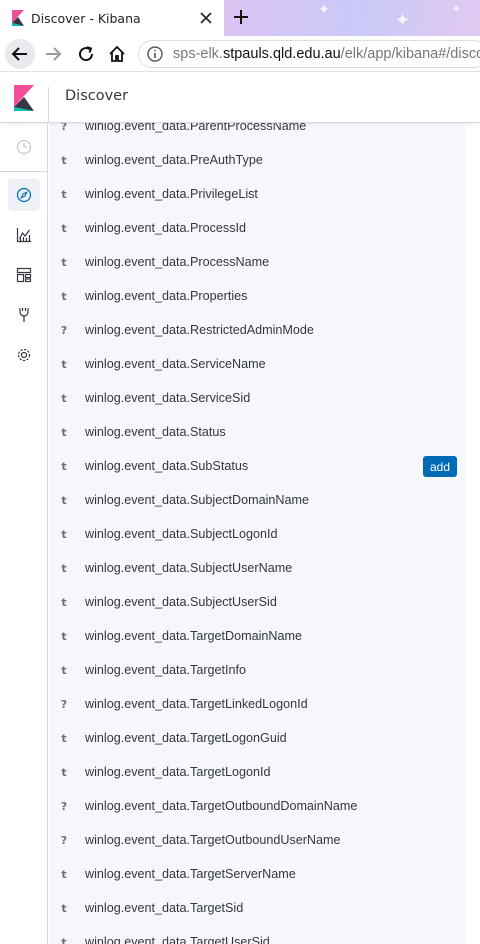 The image size is (480, 944). I want to click on field-list-item: t winlog.event_data.TargetDomainName, so click(257, 636).